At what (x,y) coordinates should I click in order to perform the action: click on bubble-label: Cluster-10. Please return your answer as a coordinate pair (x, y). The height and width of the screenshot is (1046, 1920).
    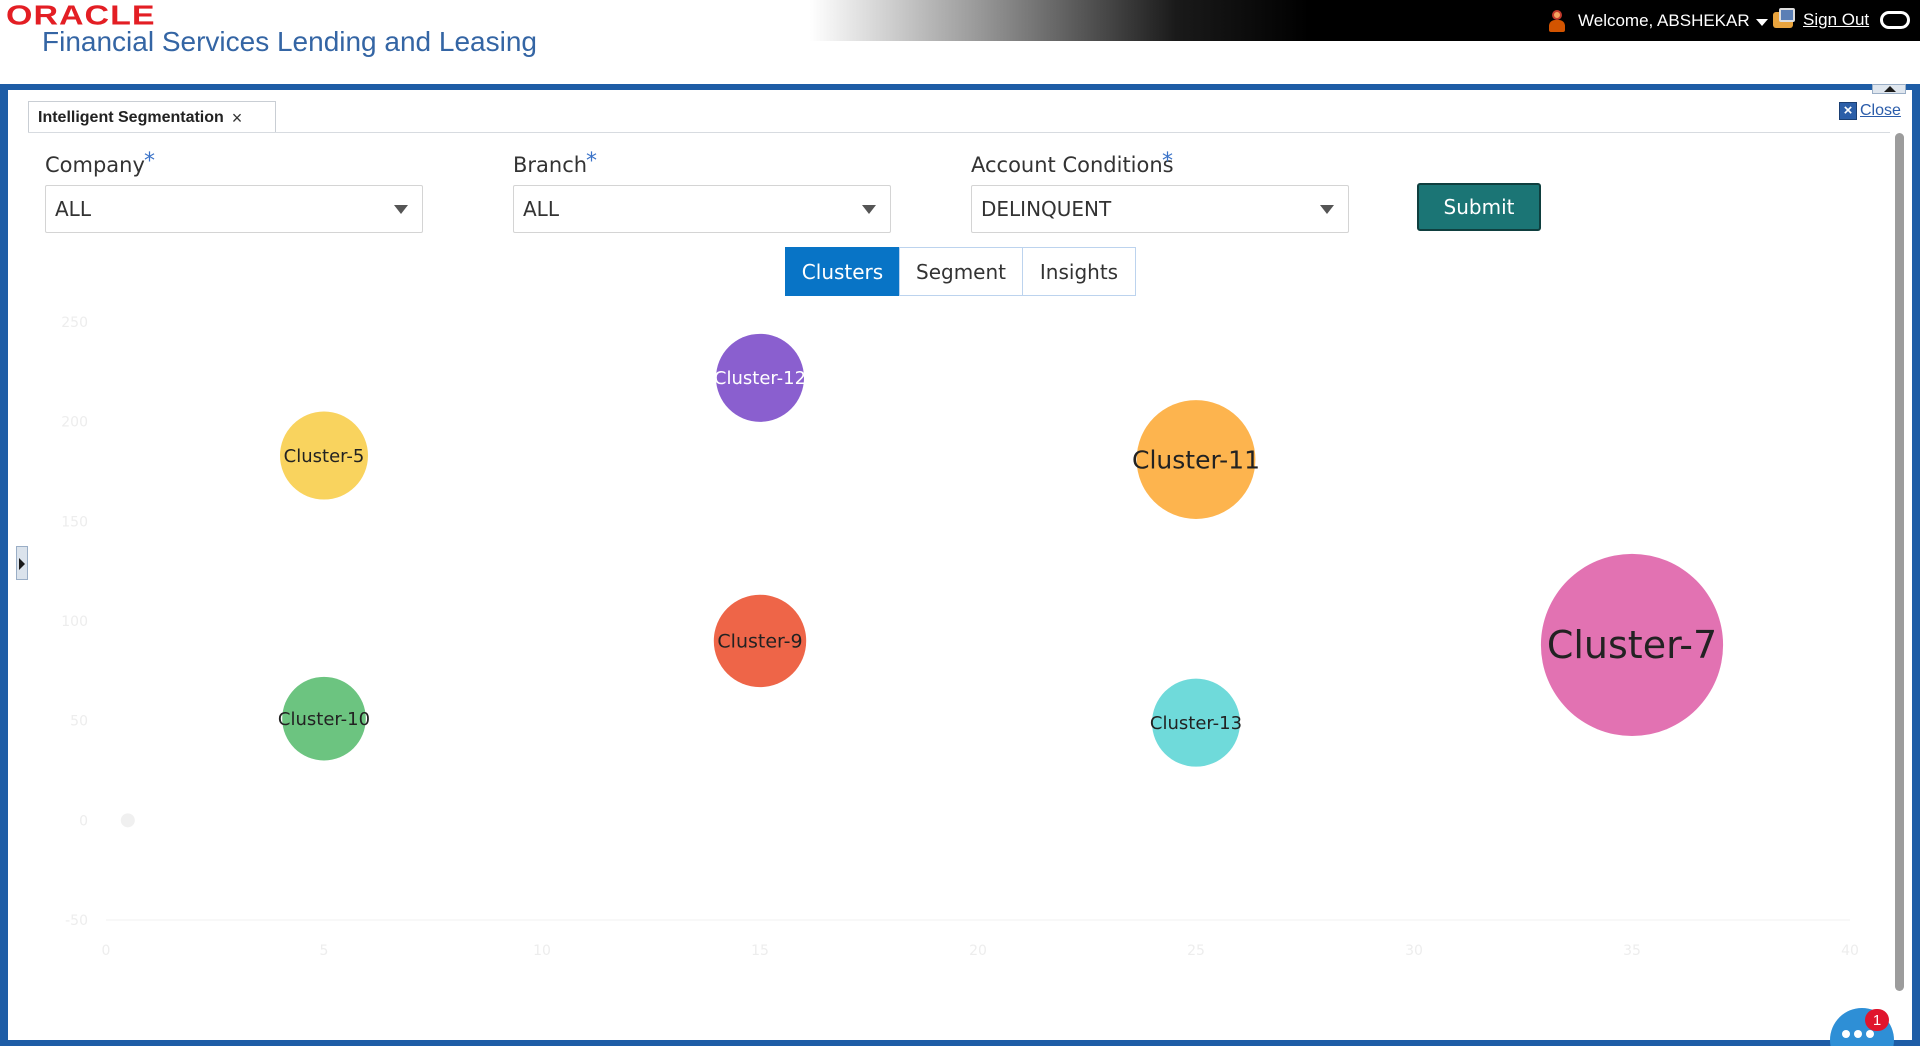
    Looking at the image, I should click on (324, 719).